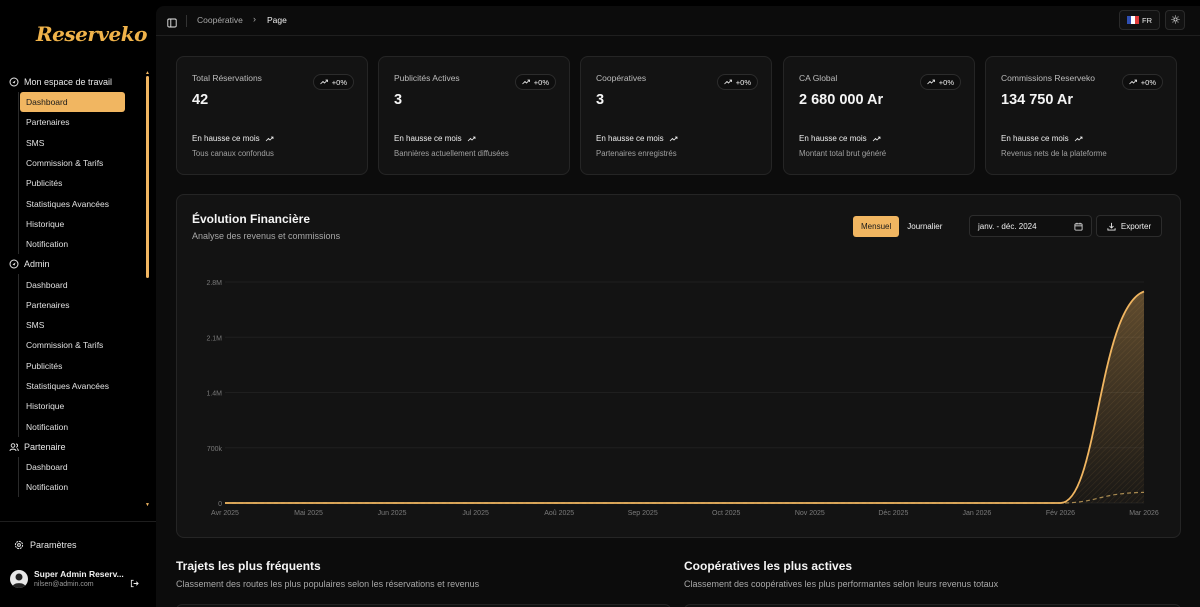 The image size is (1200, 607). I want to click on user-email: nilsen@admin.com, so click(64, 584).